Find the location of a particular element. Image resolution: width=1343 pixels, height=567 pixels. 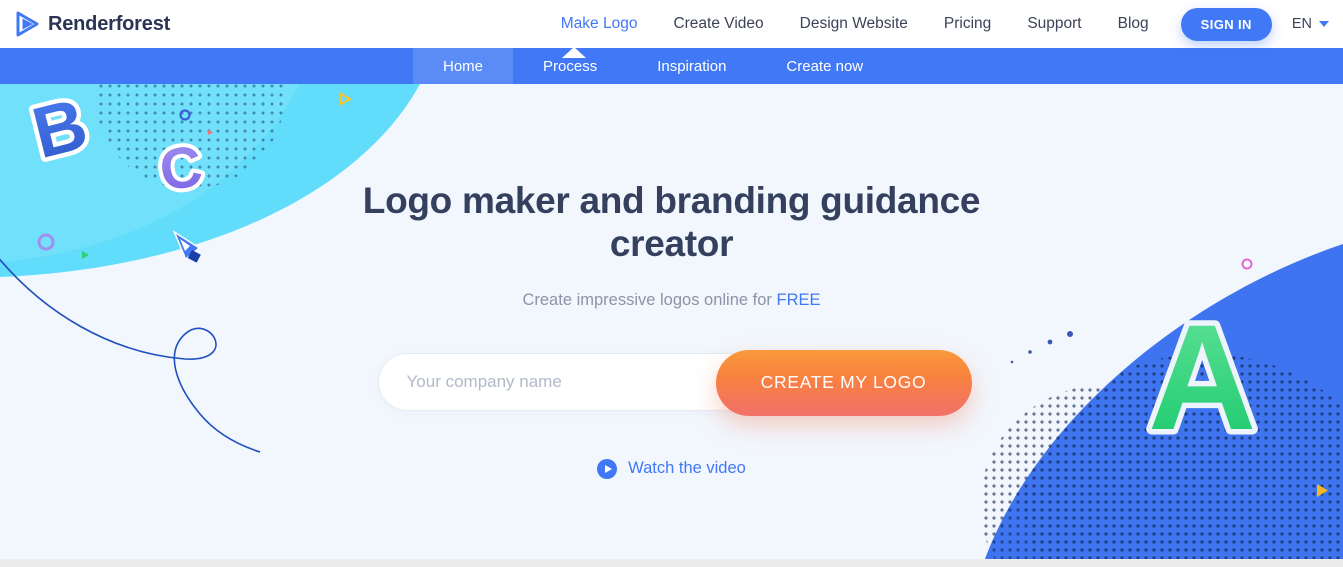

page-title: Logo maker and branding guidance creator is located at coordinates (671, 222).